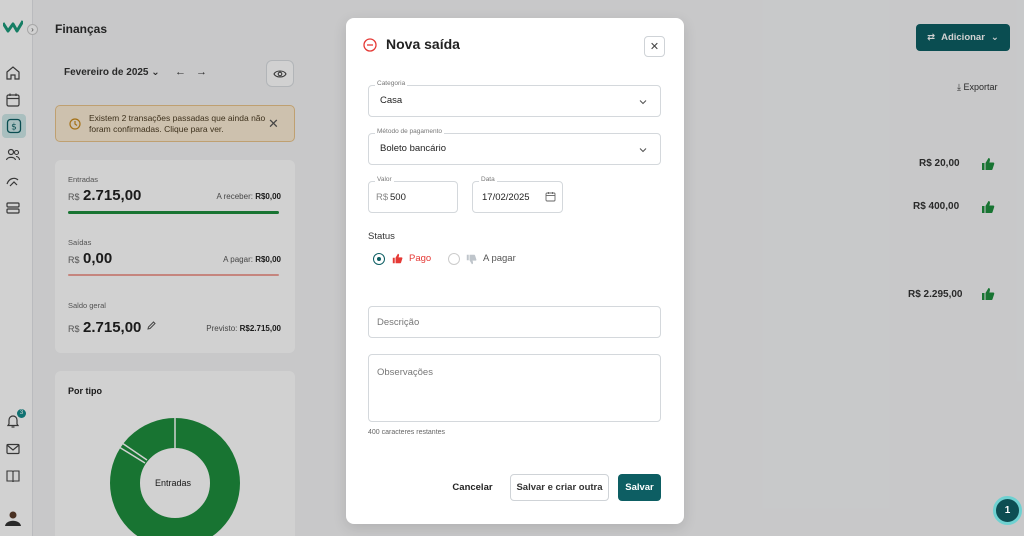 The image size is (1024, 536). I want to click on minus-circle-icon, so click(370, 45).